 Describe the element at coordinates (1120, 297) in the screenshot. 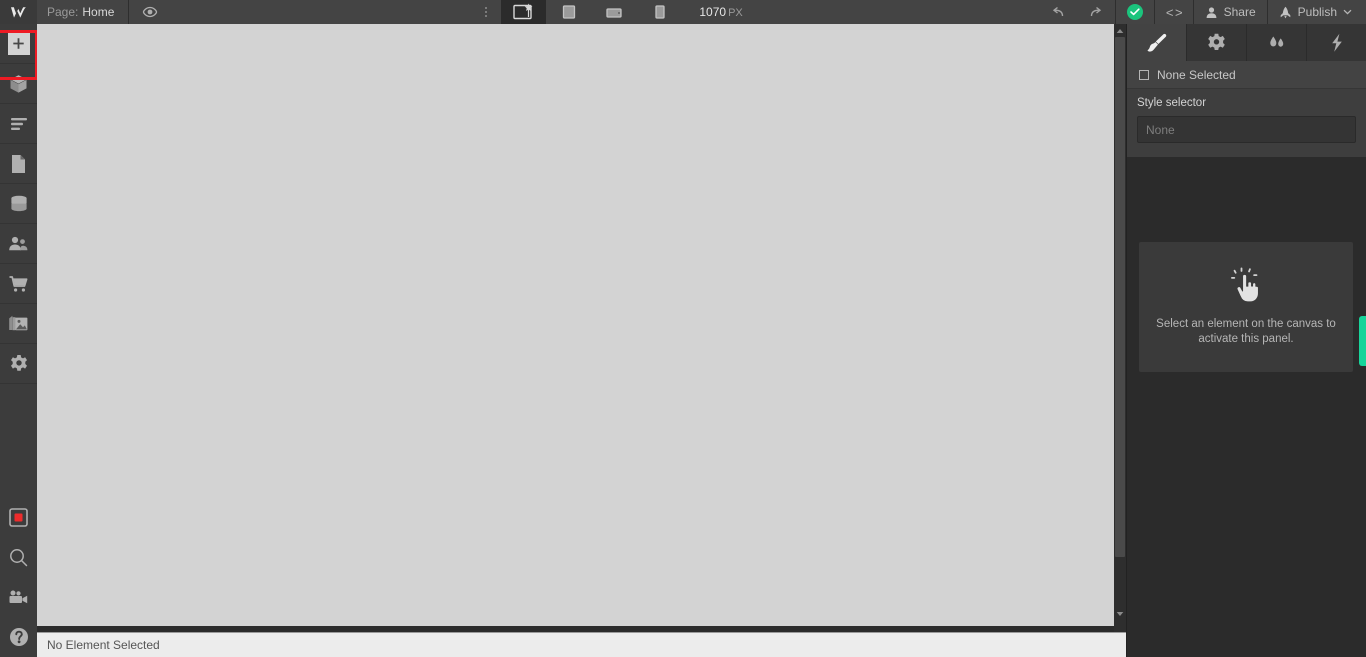

I see `scrollbar-thumb` at that location.